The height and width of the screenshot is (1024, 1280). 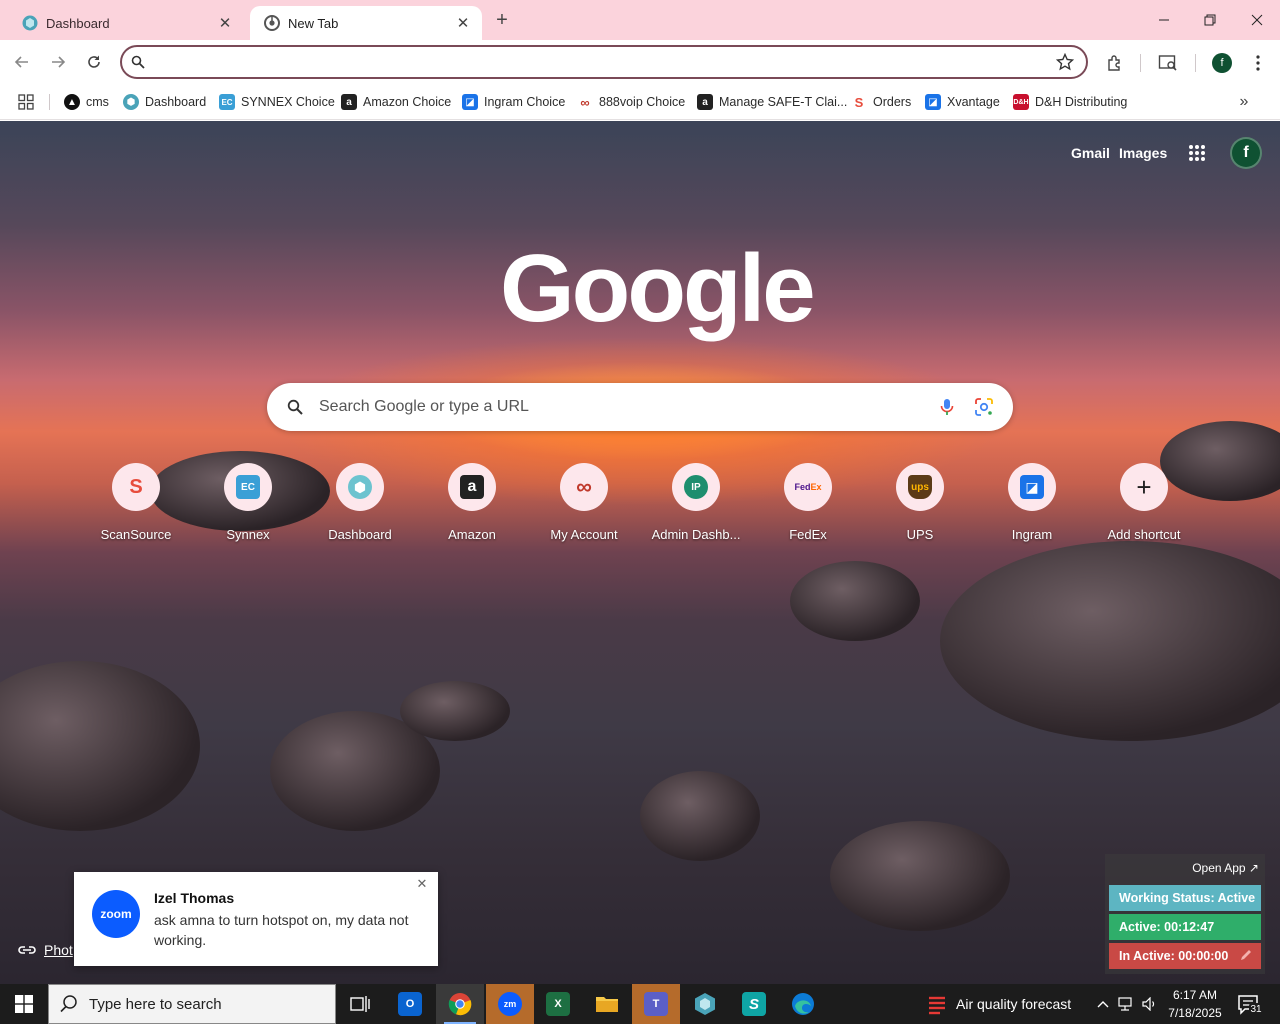 I want to click on shortcut-my-account: ∞ My Account, so click(x=584, y=508).